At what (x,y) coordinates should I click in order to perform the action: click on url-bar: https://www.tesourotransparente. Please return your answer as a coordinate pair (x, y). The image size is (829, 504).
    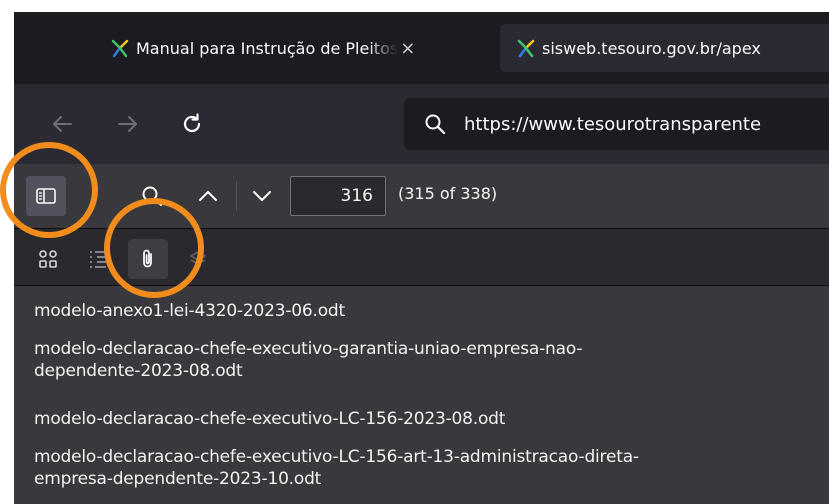
    Looking at the image, I should click on (616, 124).